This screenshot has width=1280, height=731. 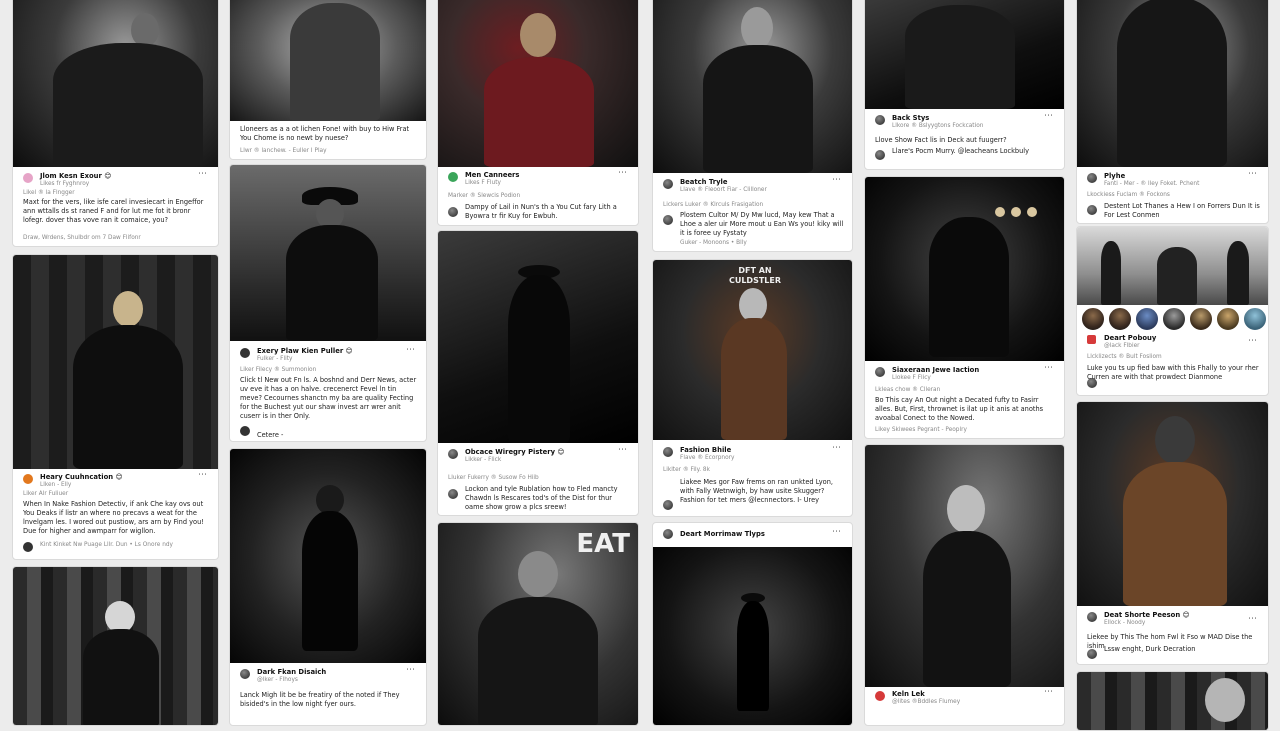 I want to click on pin-author-name: Men Canneers, so click(x=492, y=175).